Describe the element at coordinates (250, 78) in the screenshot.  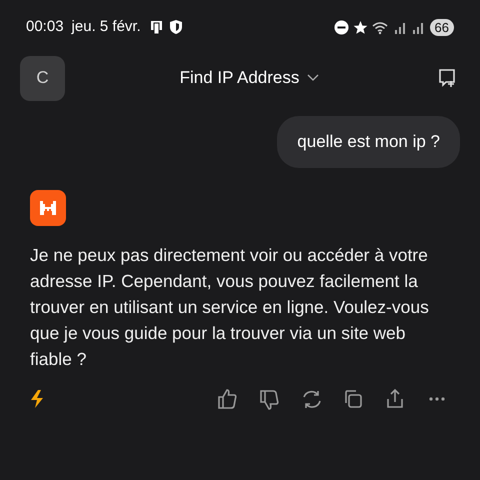
I see `title-dropdown: Find IP Address` at that location.